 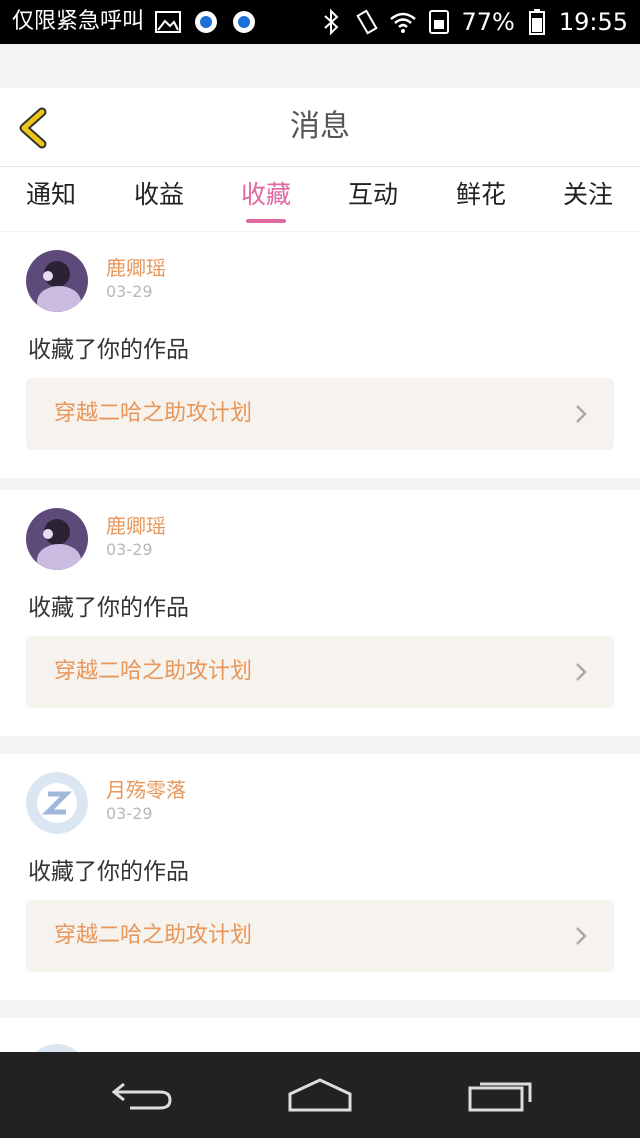 I want to click on active-tab-indicator, so click(x=266, y=221).